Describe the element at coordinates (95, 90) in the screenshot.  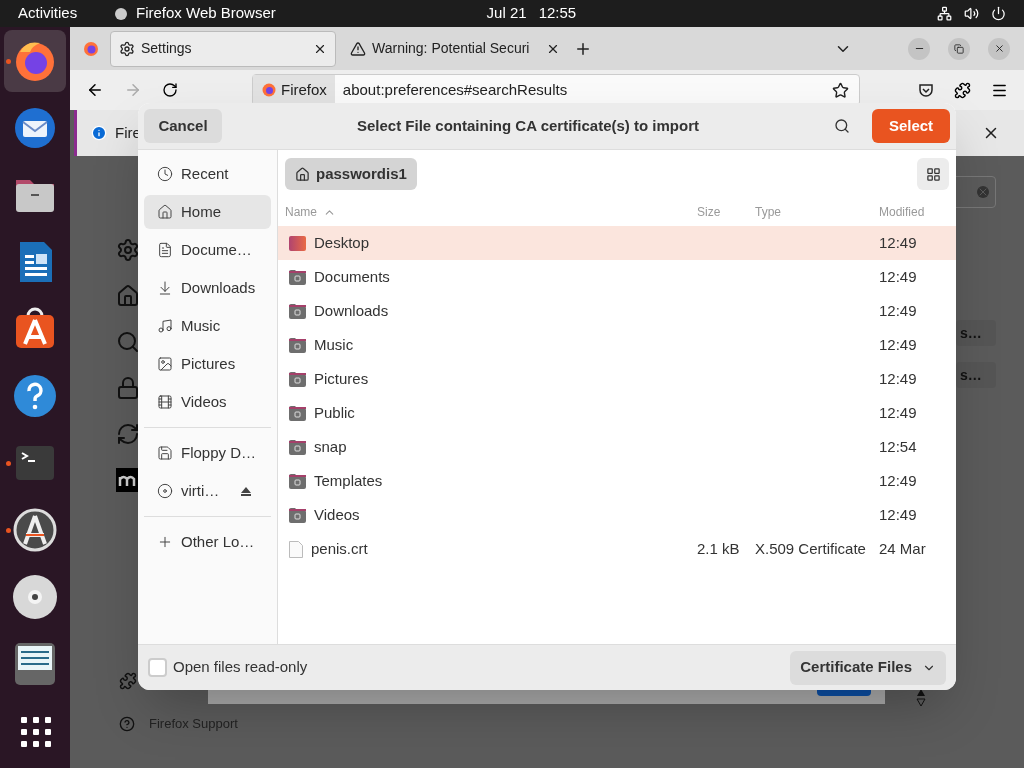
I see `back-icon` at that location.